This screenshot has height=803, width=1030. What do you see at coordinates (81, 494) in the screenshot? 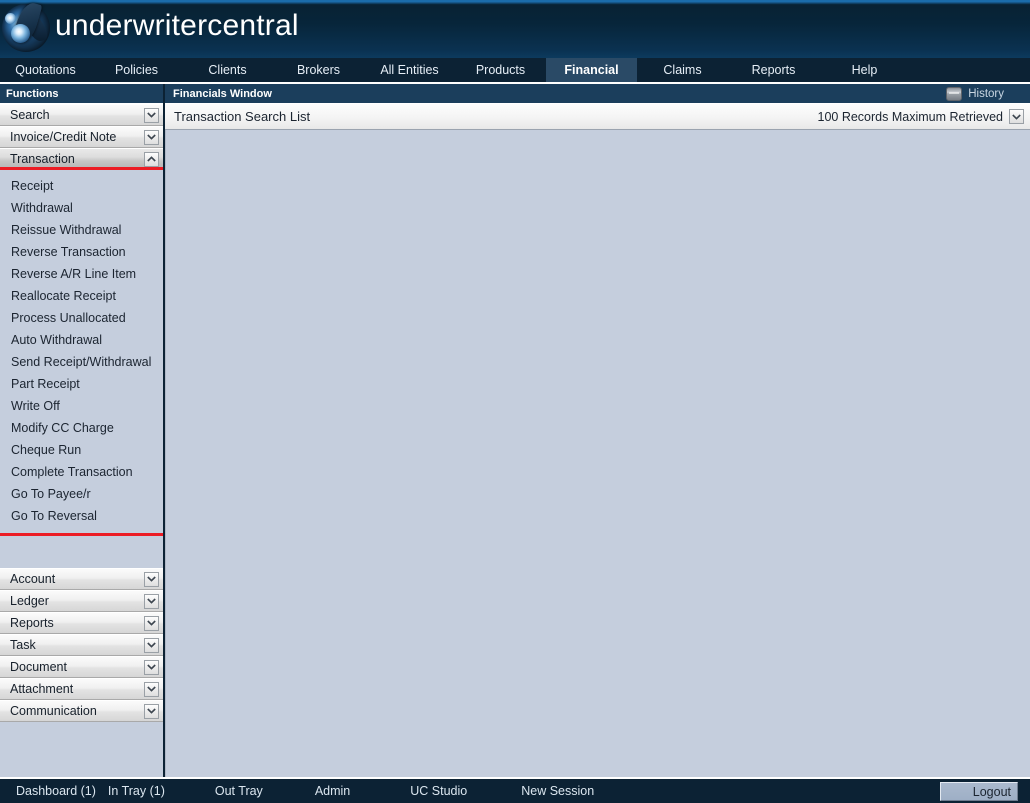
I see `menu-item-go-to-payee-r: Go To Payee/r` at bounding box center [81, 494].